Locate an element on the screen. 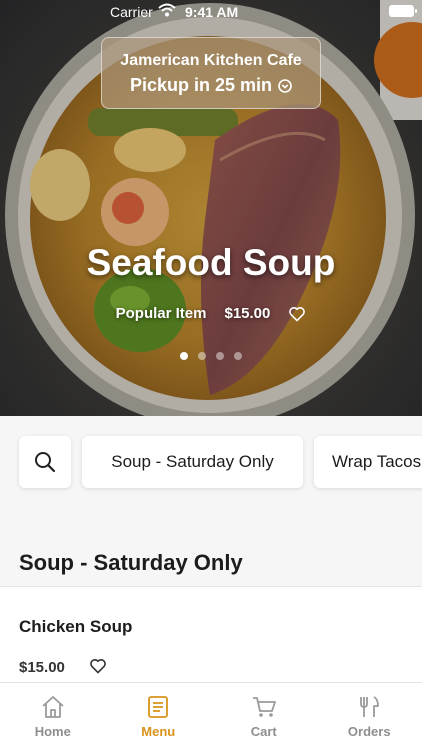 This screenshot has width=422, height=750. tab-label: Menu is located at coordinates (158, 731).